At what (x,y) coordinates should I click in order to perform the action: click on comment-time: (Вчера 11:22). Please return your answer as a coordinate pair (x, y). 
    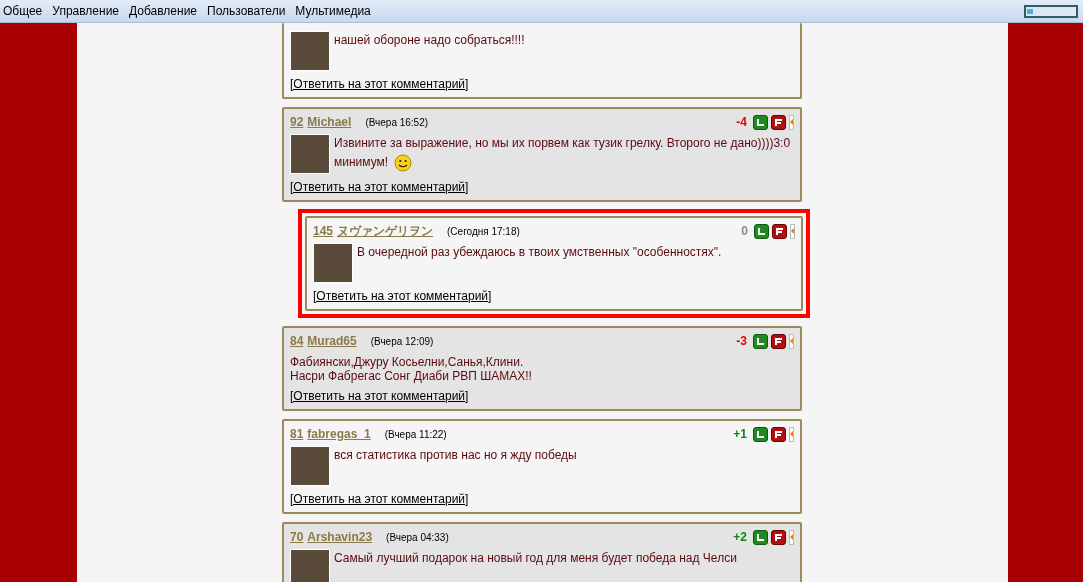
    Looking at the image, I should click on (415, 434).